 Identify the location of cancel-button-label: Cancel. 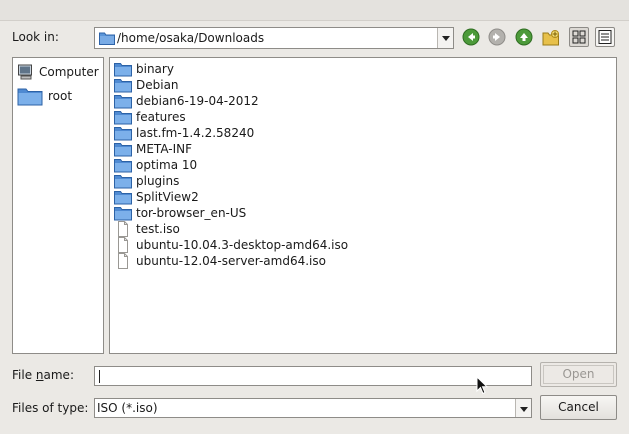
(578, 407).